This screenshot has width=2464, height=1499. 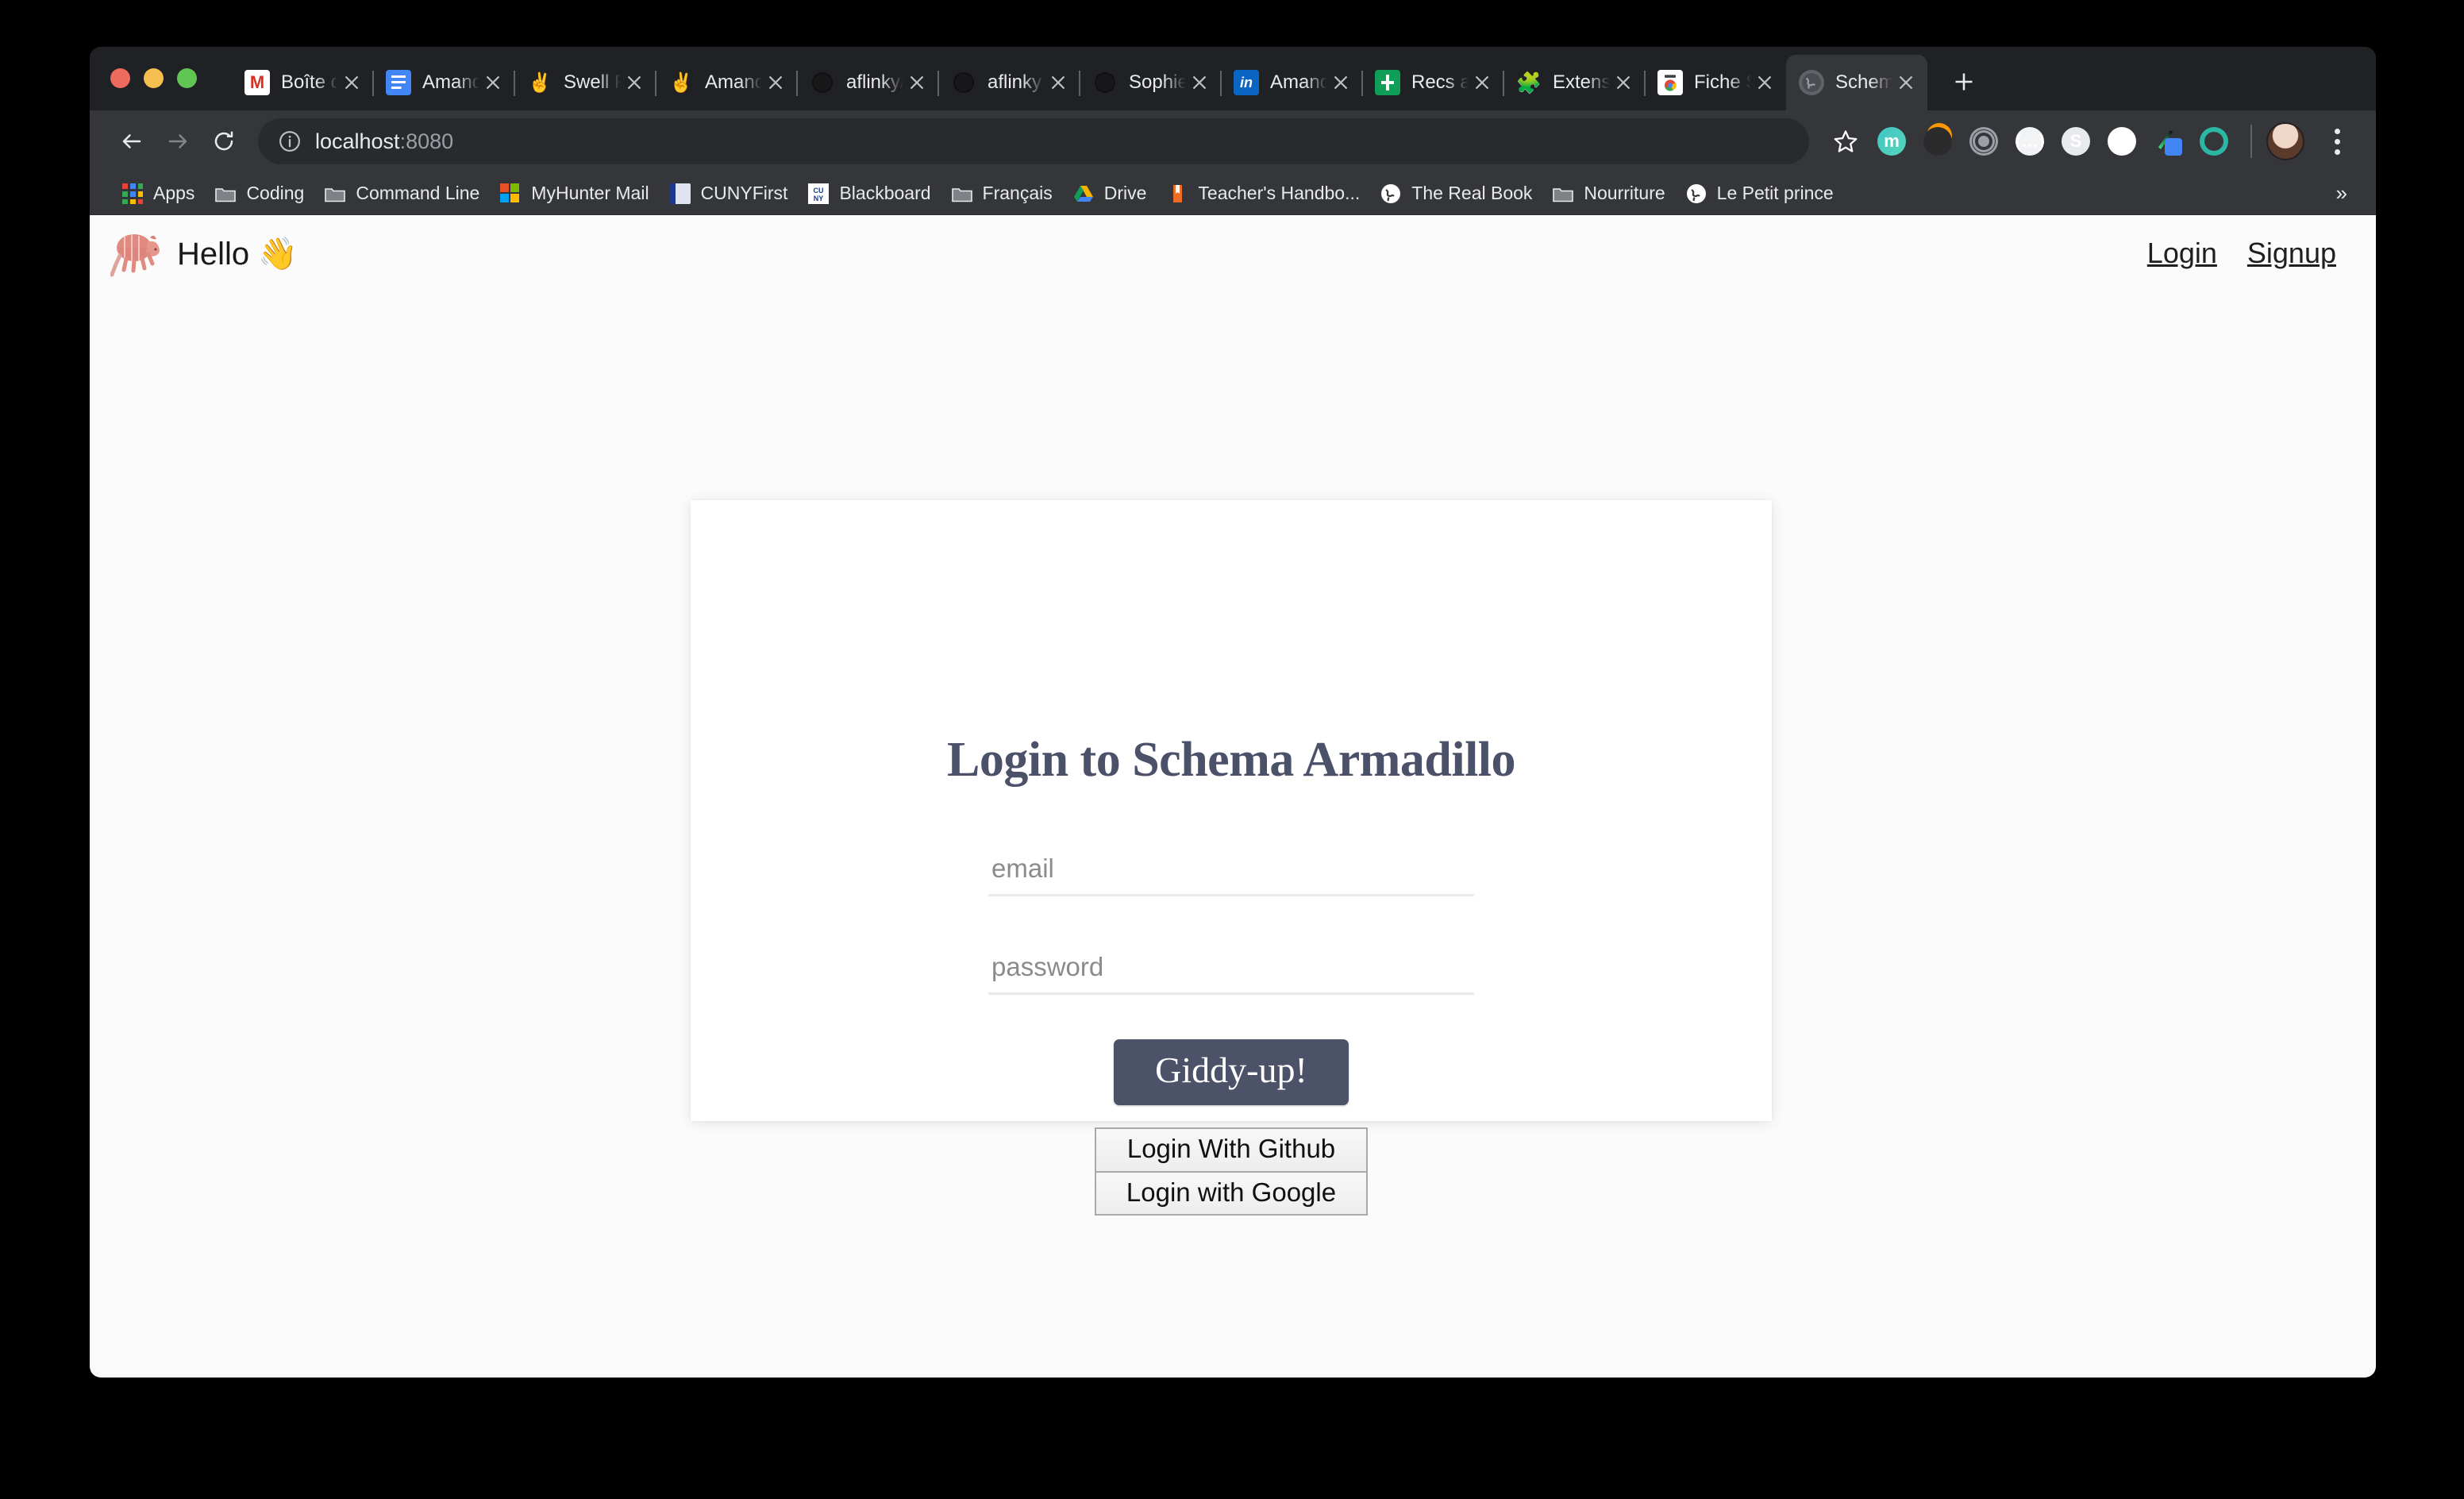 I want to click on site-nav: Login Signup, so click(x=2241, y=253).